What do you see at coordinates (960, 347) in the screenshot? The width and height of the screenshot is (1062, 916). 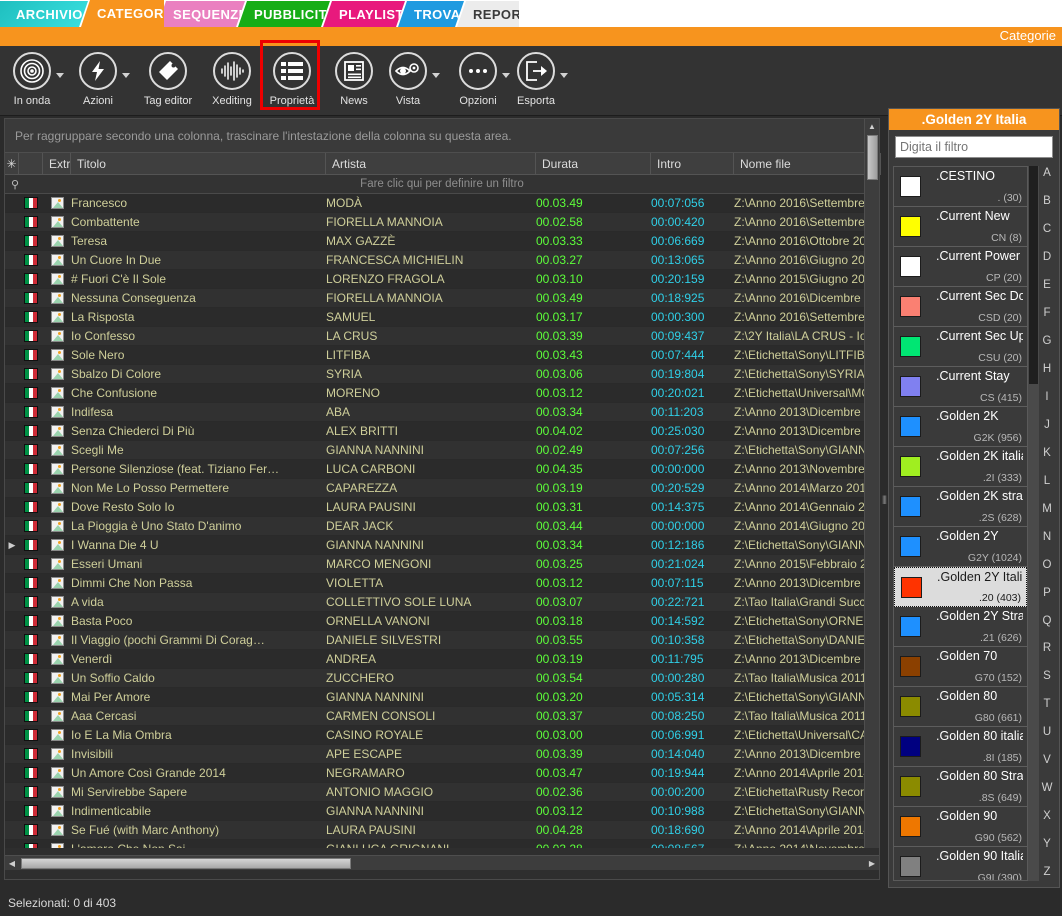 I see `category-item: .Current Sec Up CSU (20)` at bounding box center [960, 347].